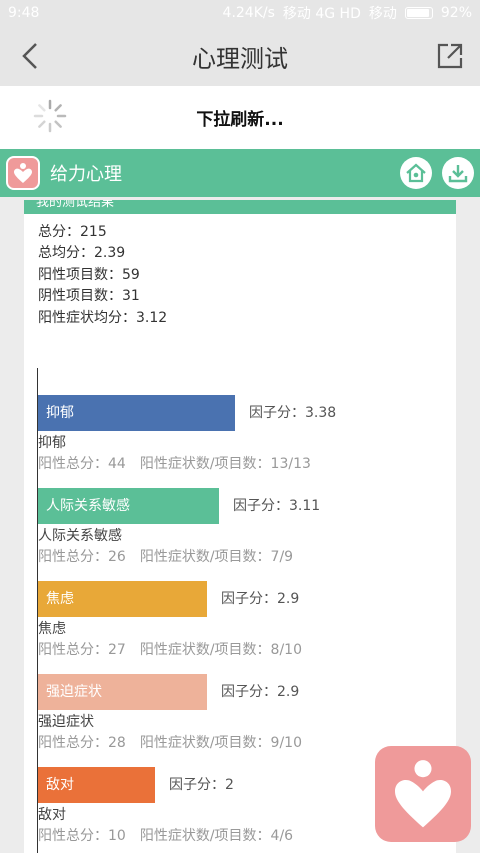 Image resolution: width=480 pixels, height=853 pixels. What do you see at coordinates (122, 692) in the screenshot?
I see `factor-bar: 强迫症状` at bounding box center [122, 692].